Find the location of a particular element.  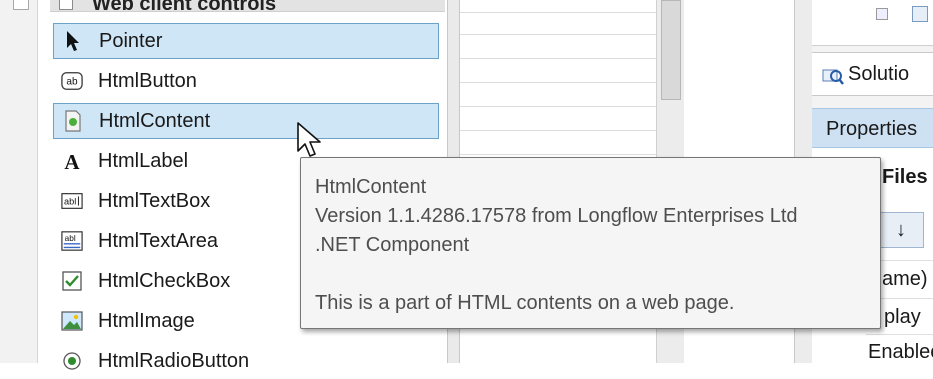

toolbox-gutter is located at coordinates (19, 181).